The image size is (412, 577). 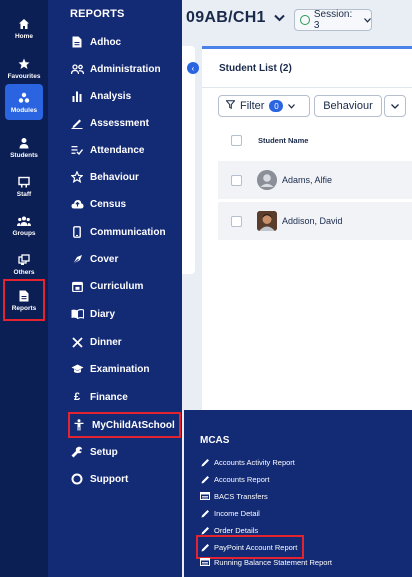 I want to click on mcas-item-label: Accounts Report, so click(x=242, y=479).